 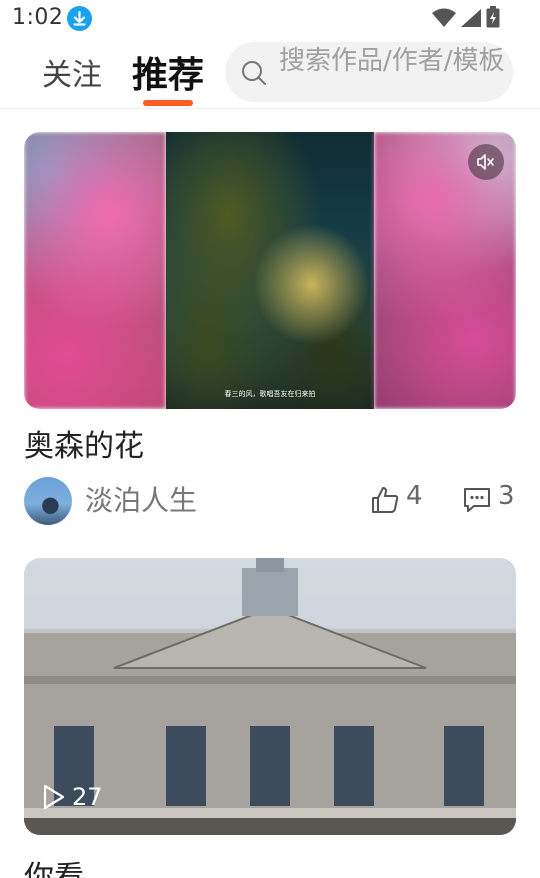 What do you see at coordinates (95, 270) in the screenshot?
I see `blurred-backdrop-left` at bounding box center [95, 270].